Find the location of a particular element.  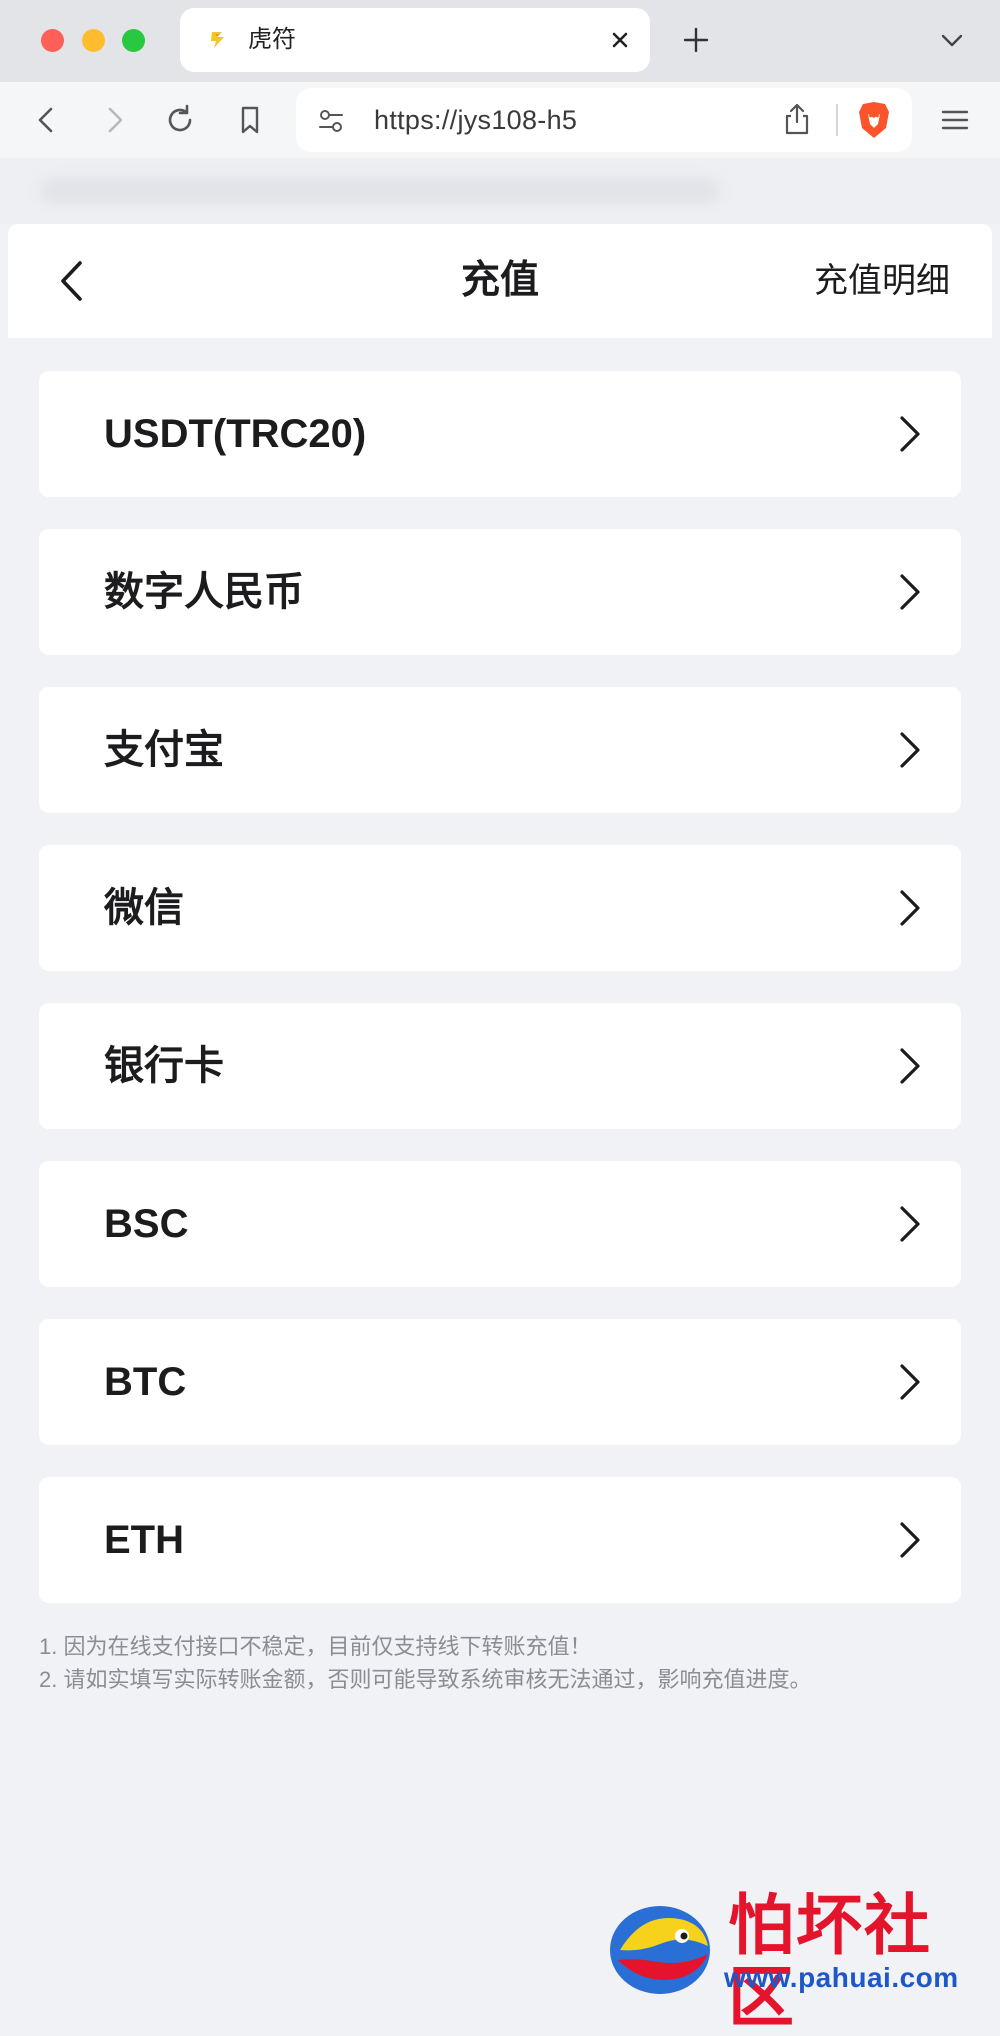

brave-shield-icon is located at coordinates (874, 120).